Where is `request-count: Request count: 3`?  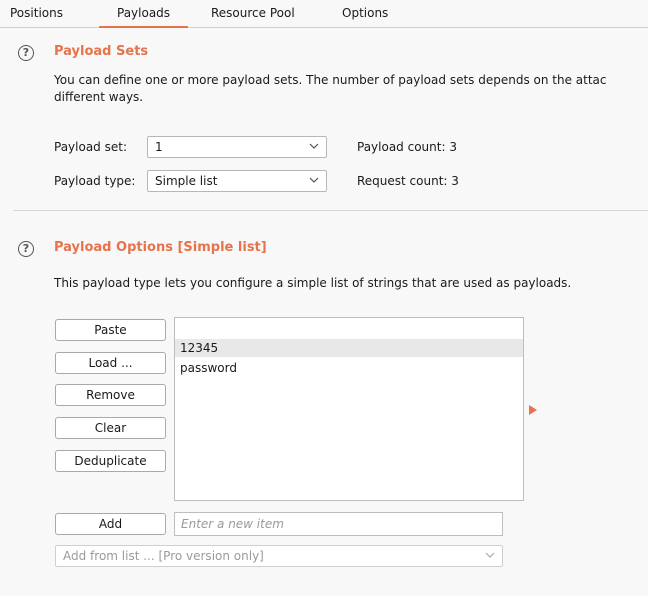 request-count: Request count: 3 is located at coordinates (408, 181).